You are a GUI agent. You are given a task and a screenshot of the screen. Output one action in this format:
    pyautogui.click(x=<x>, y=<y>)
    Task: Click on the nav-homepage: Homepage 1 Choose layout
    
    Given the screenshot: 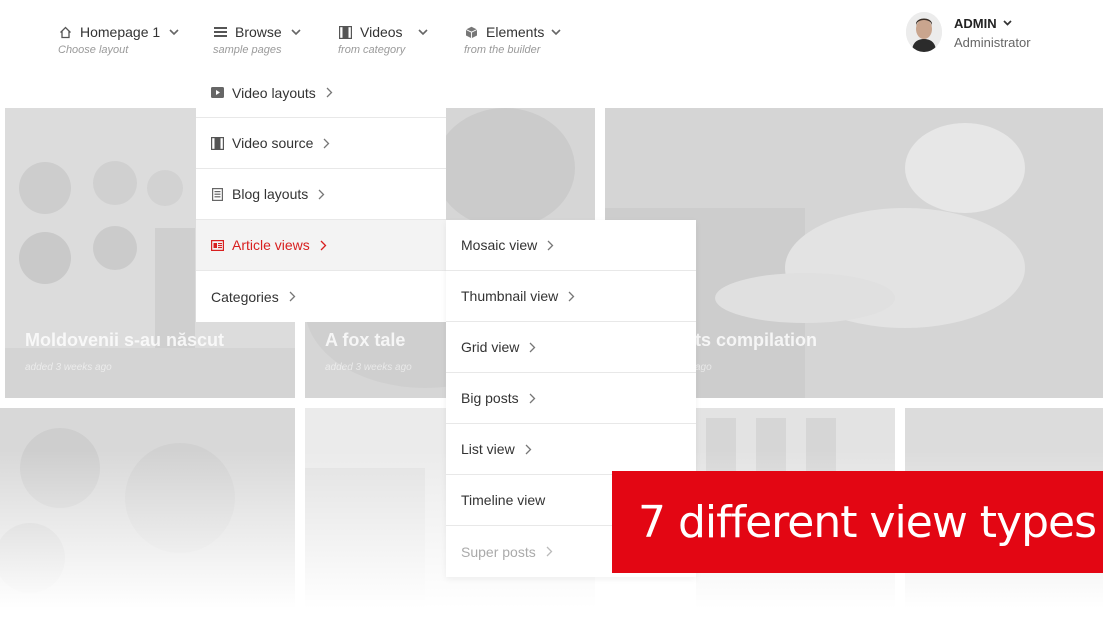 What is the action you would take?
    pyautogui.click(x=119, y=39)
    